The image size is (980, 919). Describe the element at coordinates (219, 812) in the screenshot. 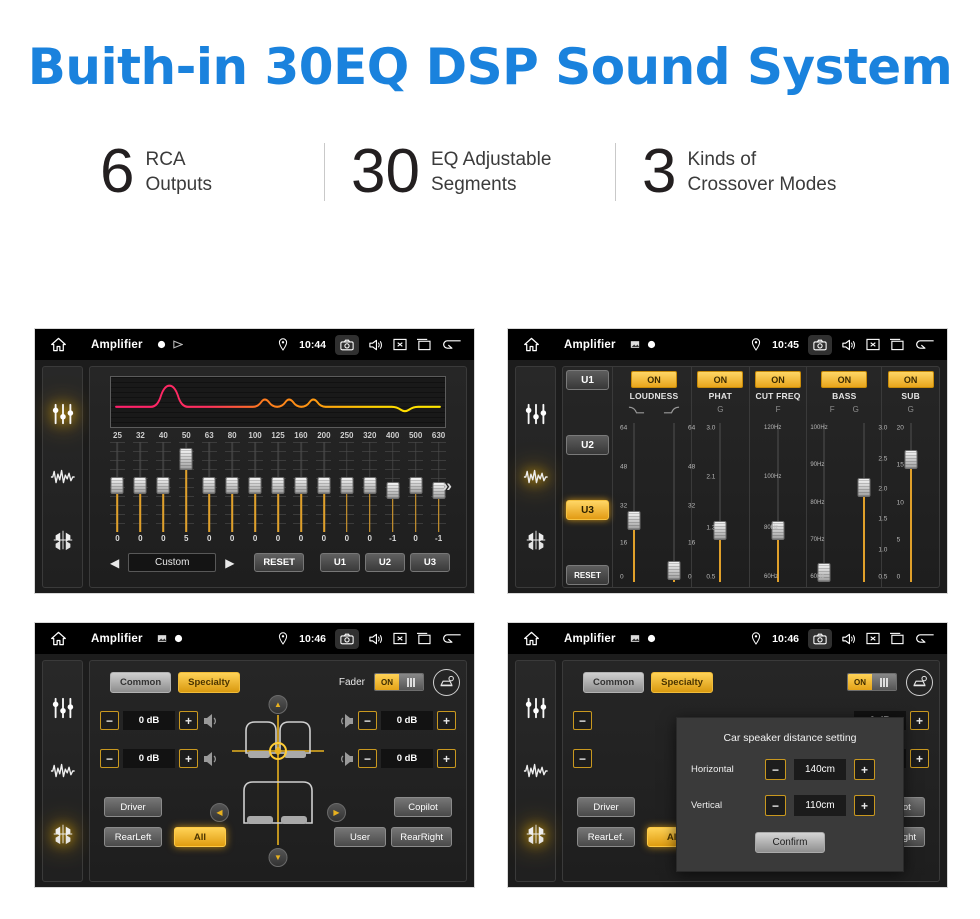

I see `move-left-button: ◀` at that location.